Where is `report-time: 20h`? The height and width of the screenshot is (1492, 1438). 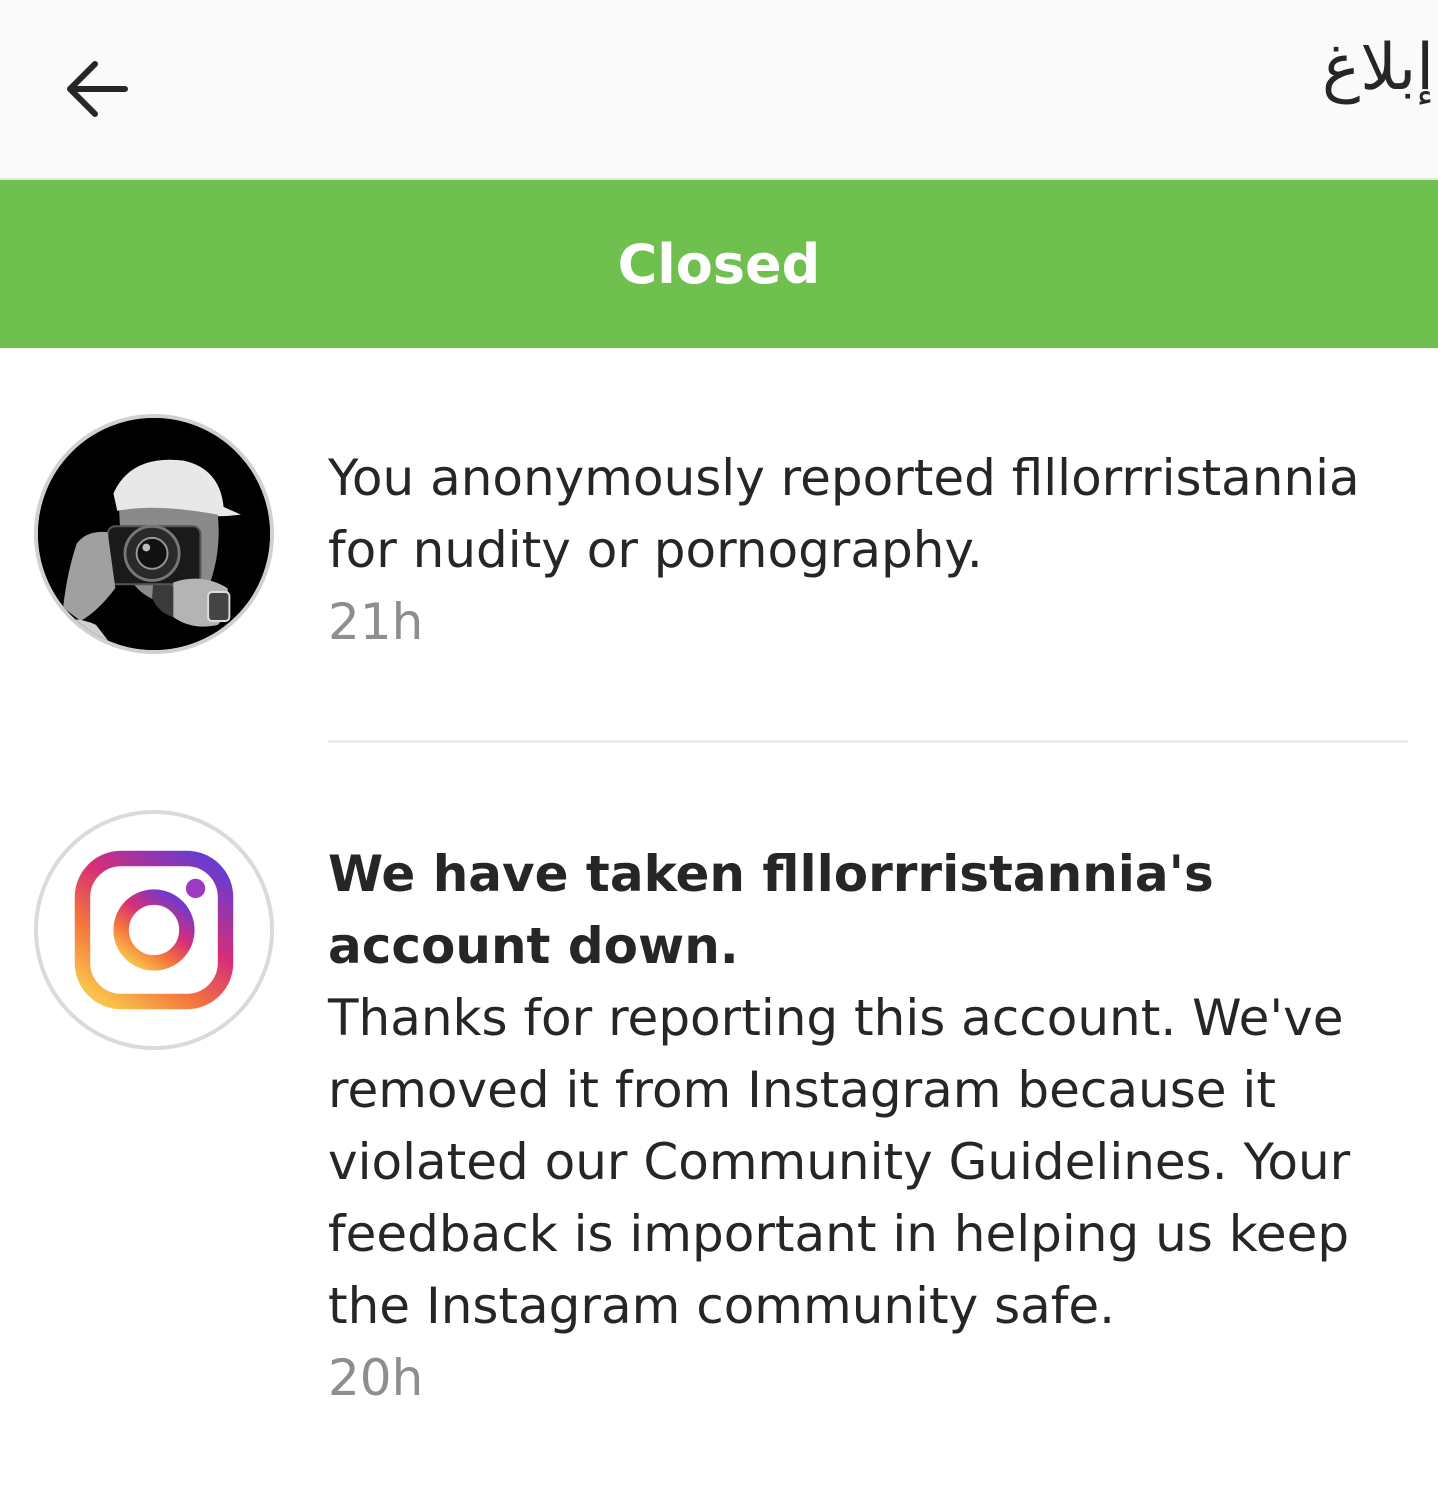
report-time: 20h is located at coordinates (376, 1378).